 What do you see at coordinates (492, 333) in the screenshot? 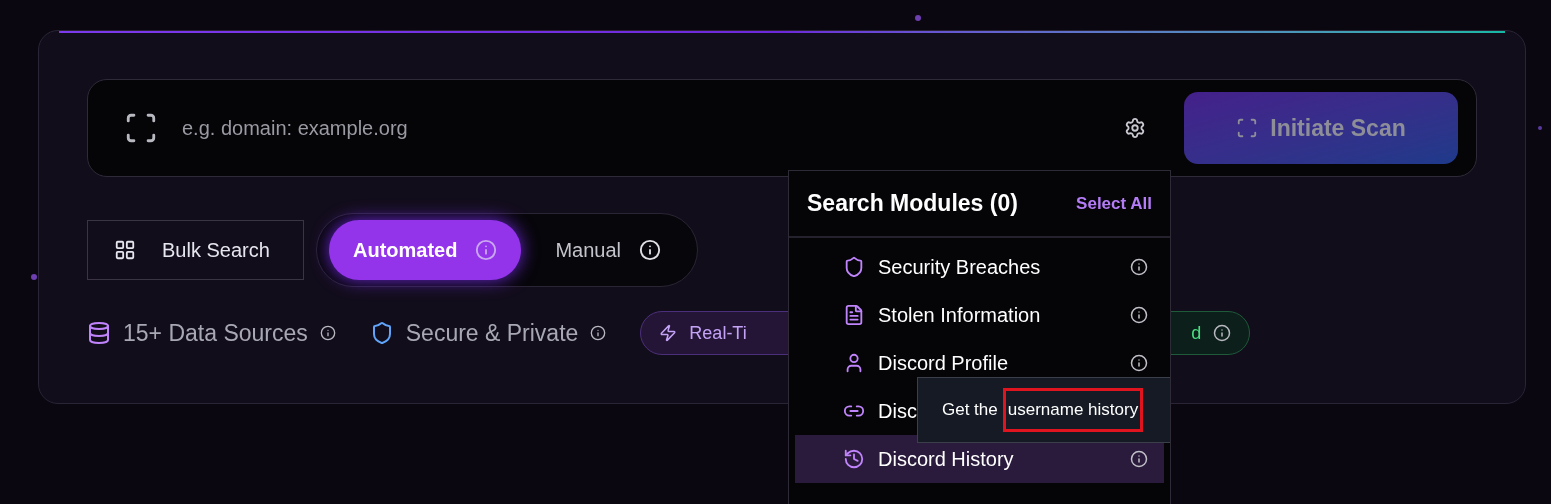
I see `feature-label: Secure & Private` at bounding box center [492, 333].